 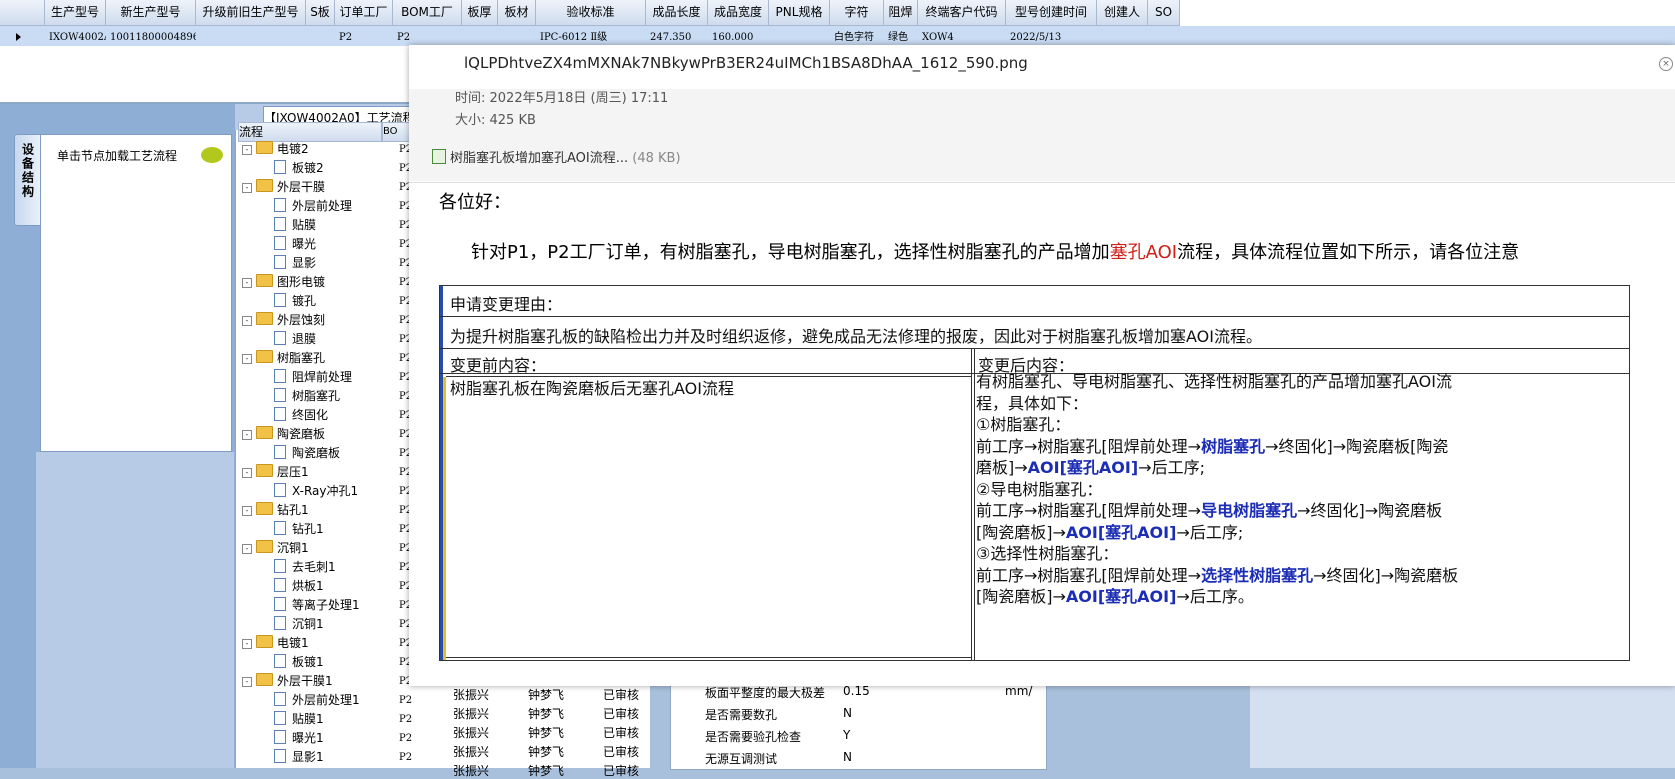 What do you see at coordinates (556, 156) in the screenshot?
I see `attachment-link: 树脂塞孔板增加塞孔AOI流程... (48 KB)` at bounding box center [556, 156].